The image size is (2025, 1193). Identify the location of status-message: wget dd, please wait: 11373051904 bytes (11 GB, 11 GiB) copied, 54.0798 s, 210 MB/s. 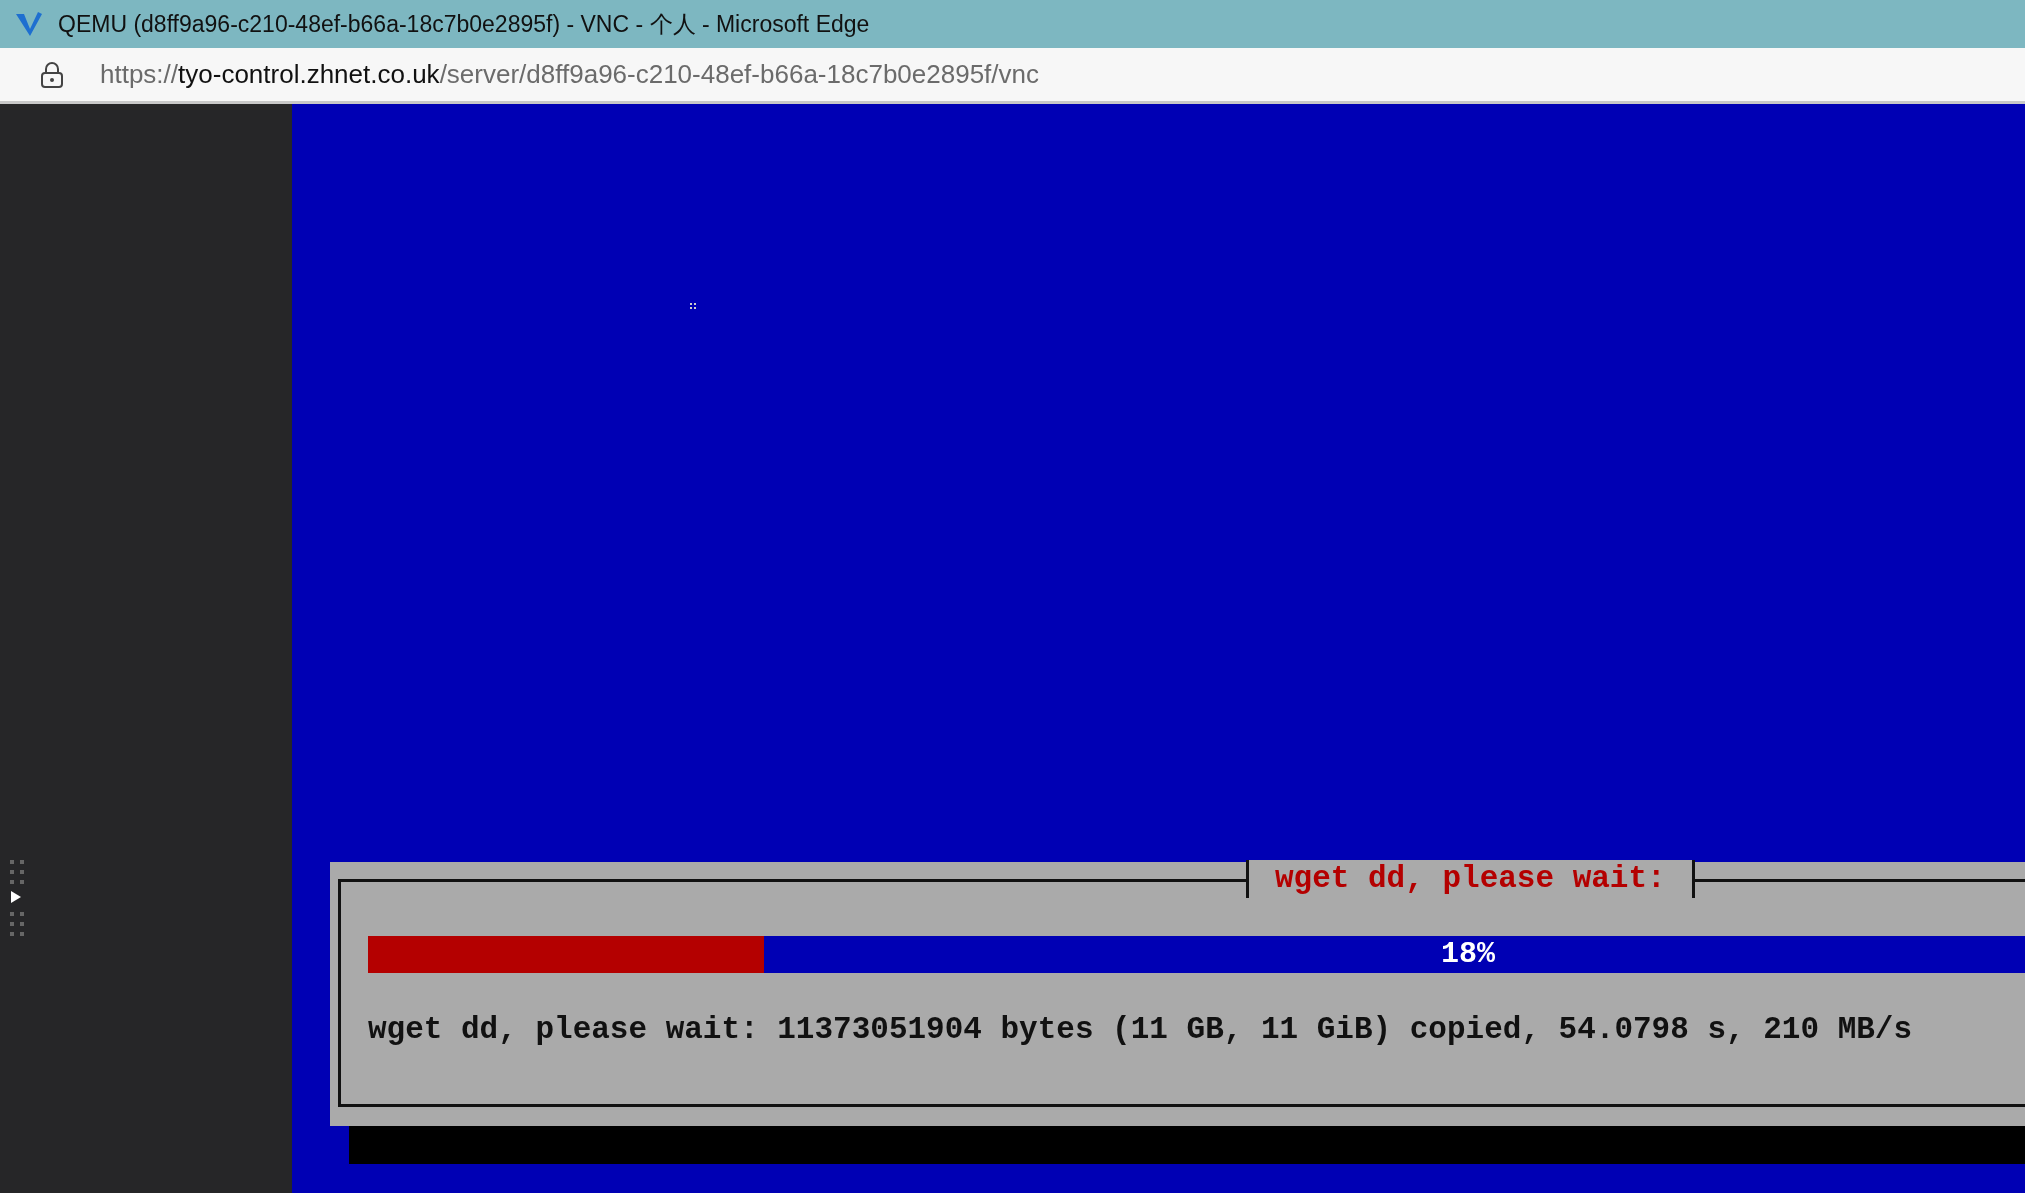
(1141, 1030).